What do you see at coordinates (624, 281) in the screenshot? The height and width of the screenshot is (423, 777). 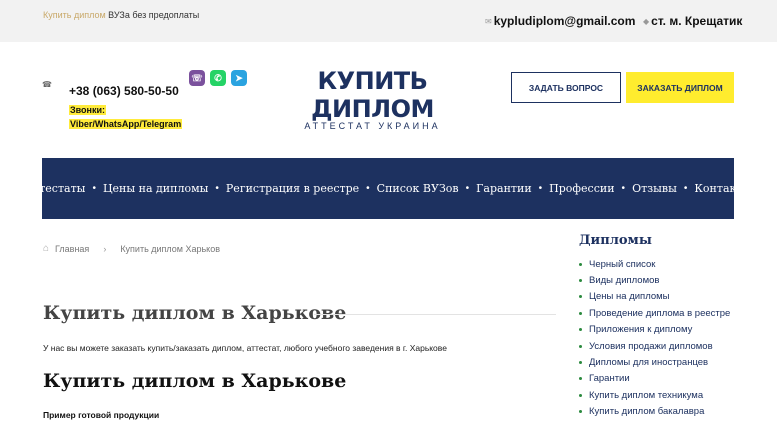 I see `sidebar-item-label: Виды дипломов` at bounding box center [624, 281].